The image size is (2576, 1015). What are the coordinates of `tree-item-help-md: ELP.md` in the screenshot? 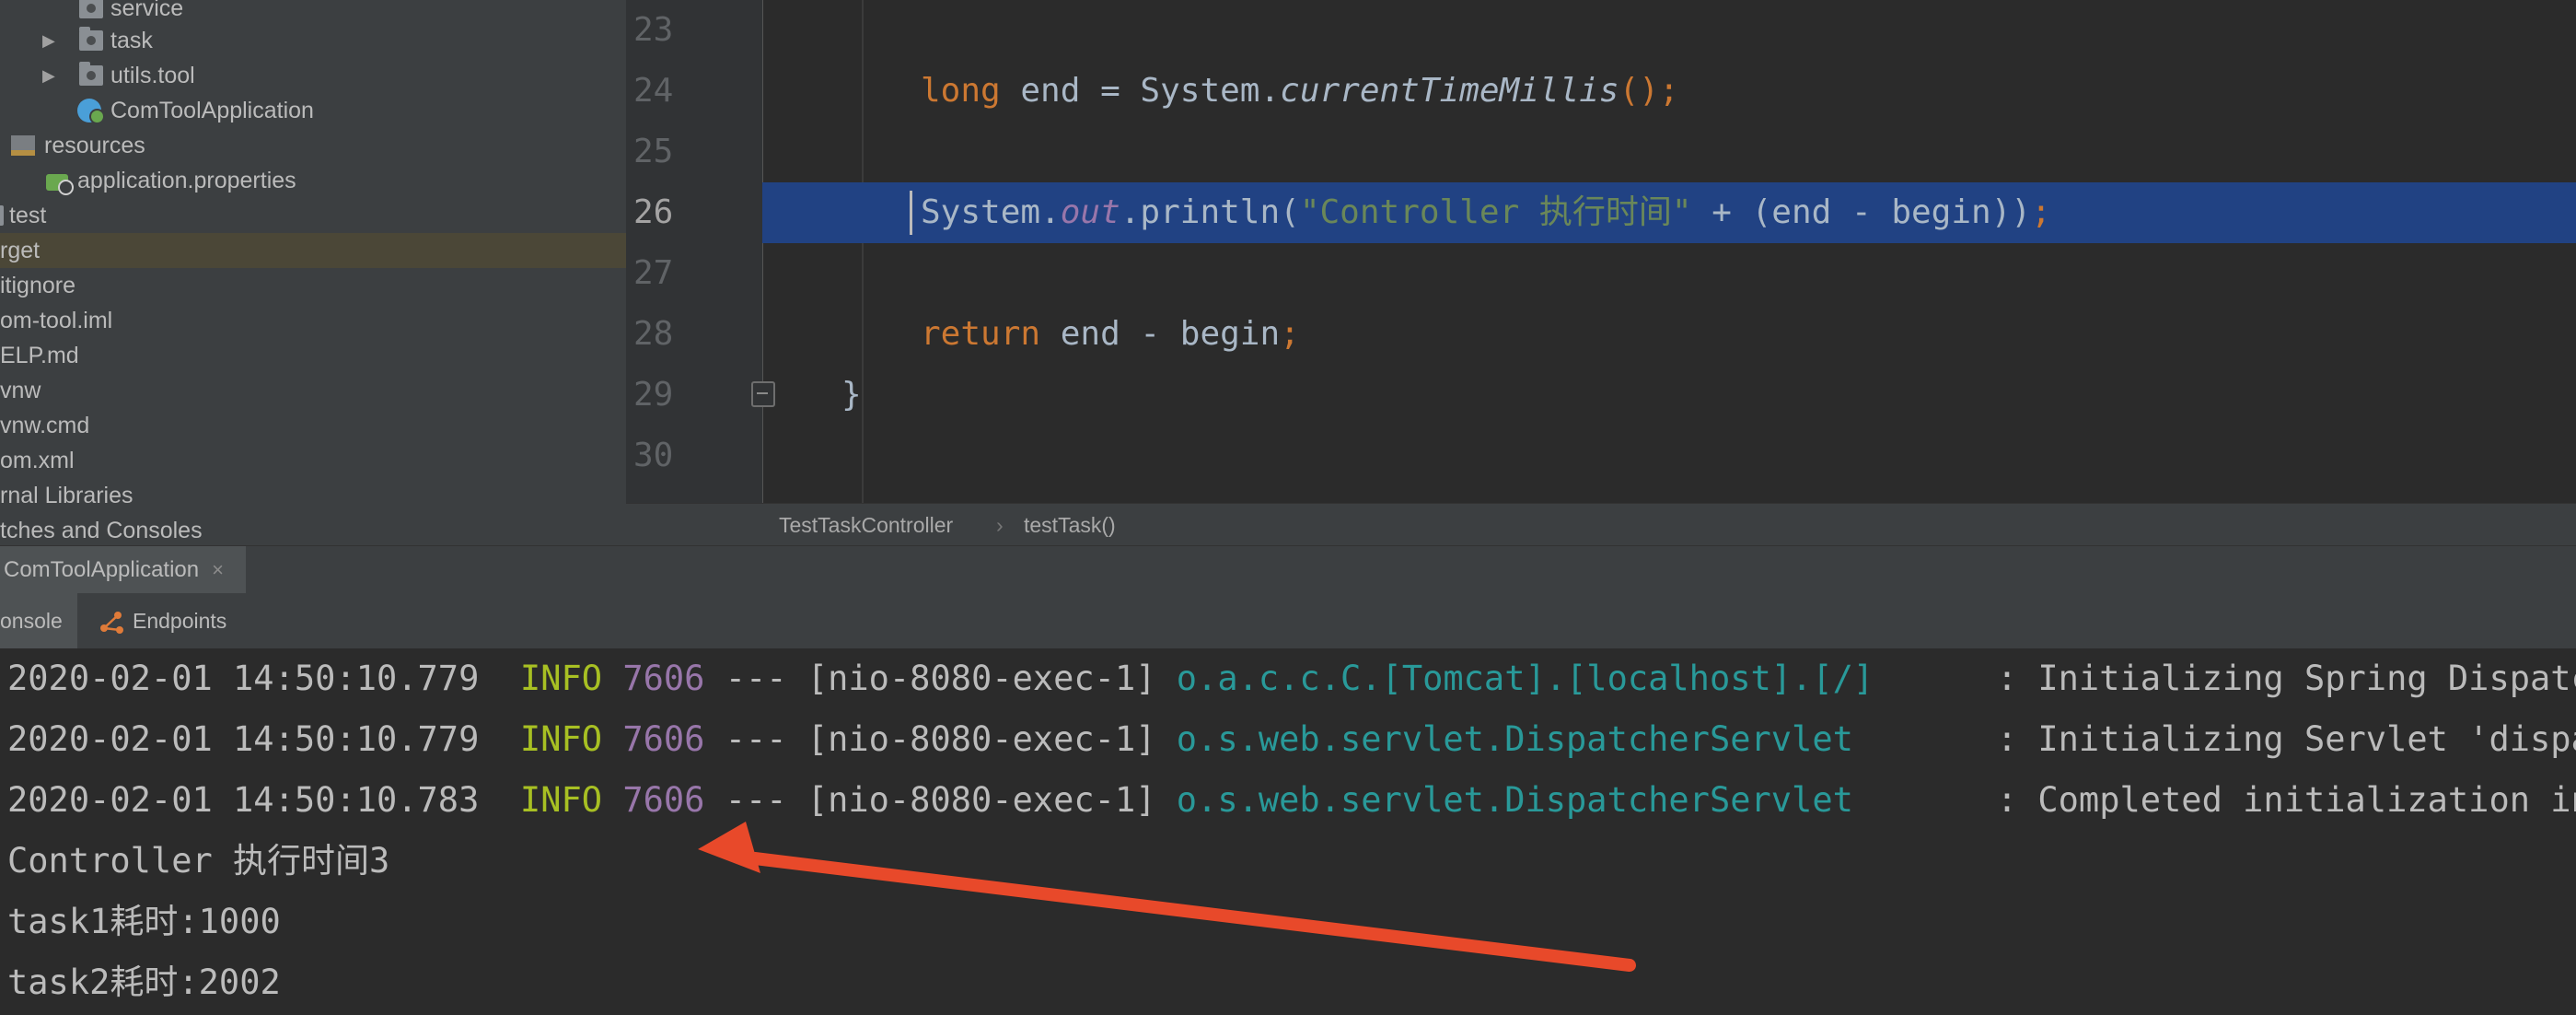 It's located at (313, 355).